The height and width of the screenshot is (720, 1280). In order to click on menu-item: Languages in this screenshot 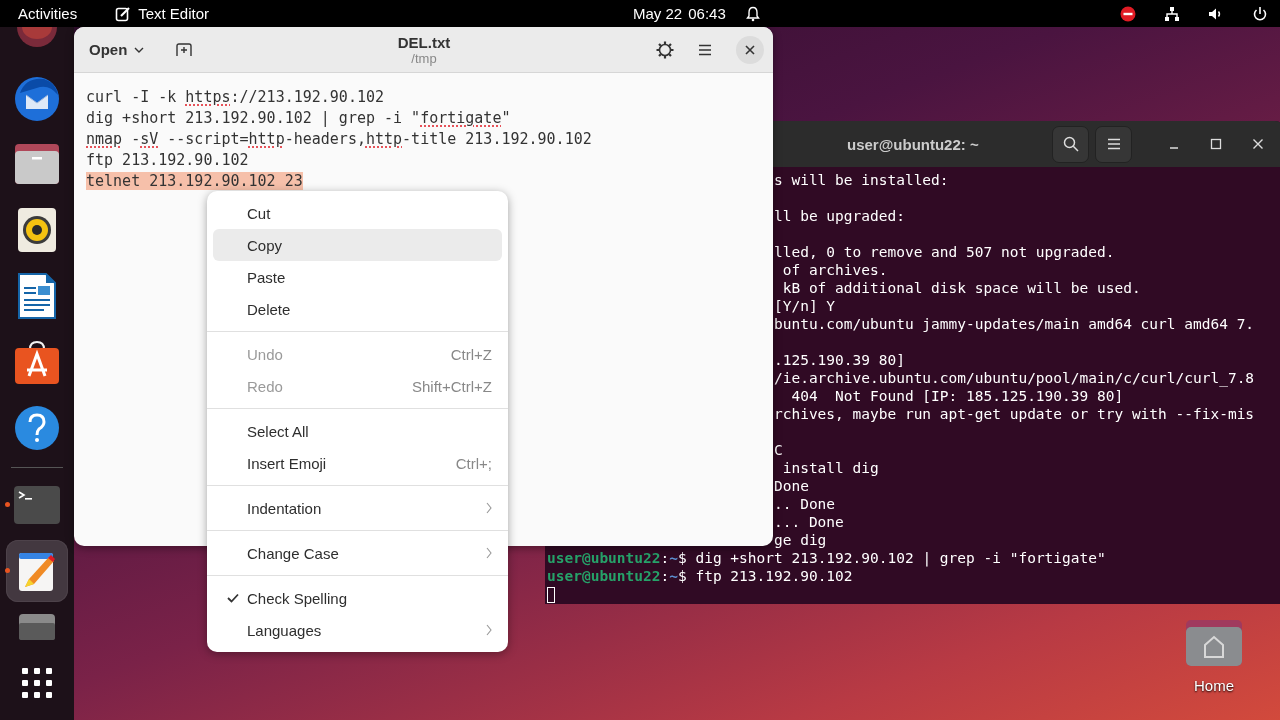, I will do `click(357, 630)`.